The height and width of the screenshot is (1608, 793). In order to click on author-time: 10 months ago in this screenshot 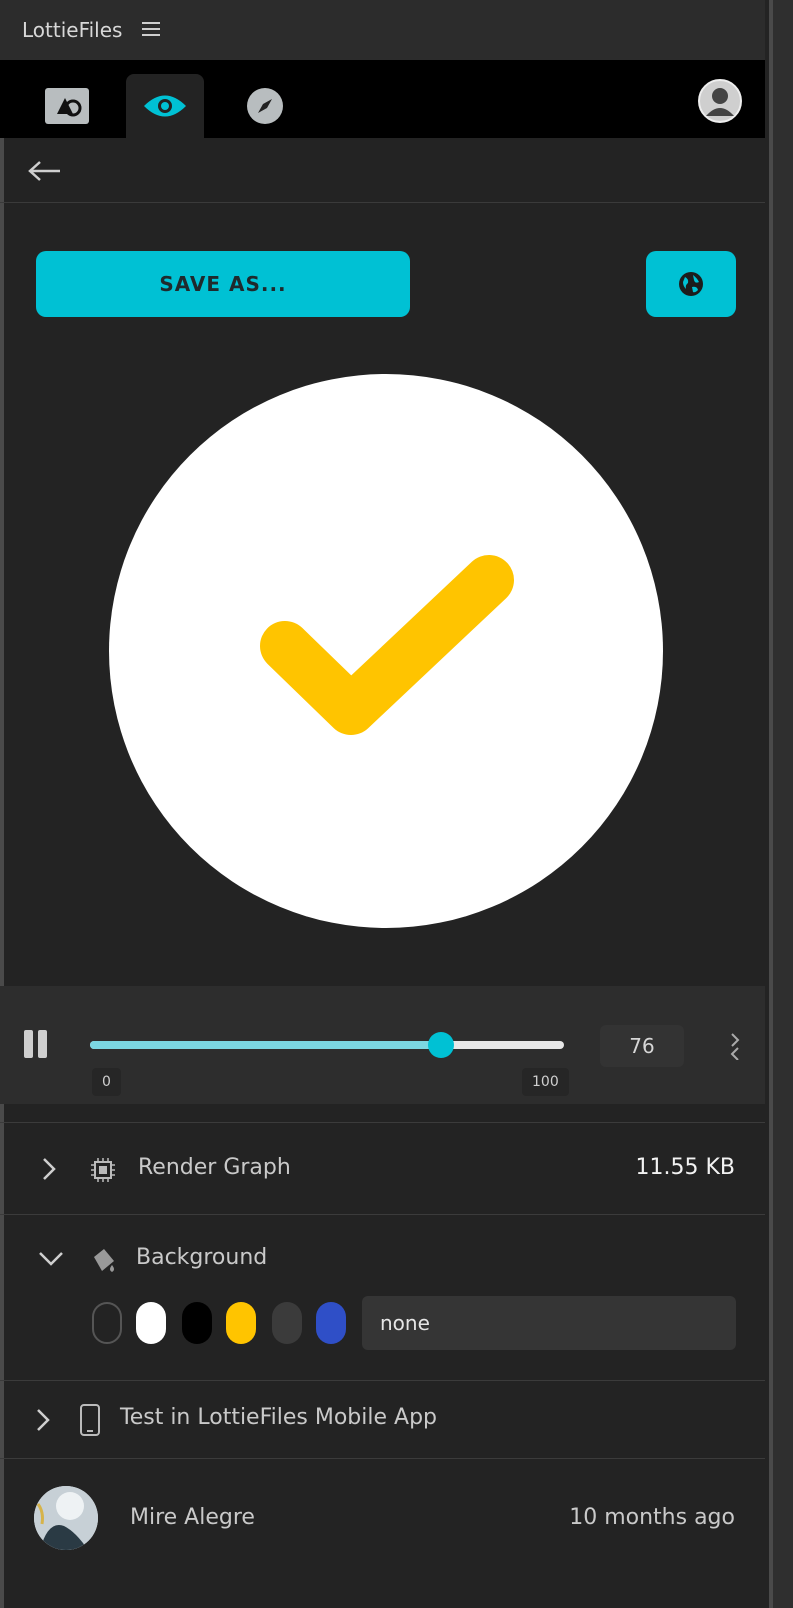, I will do `click(652, 1517)`.